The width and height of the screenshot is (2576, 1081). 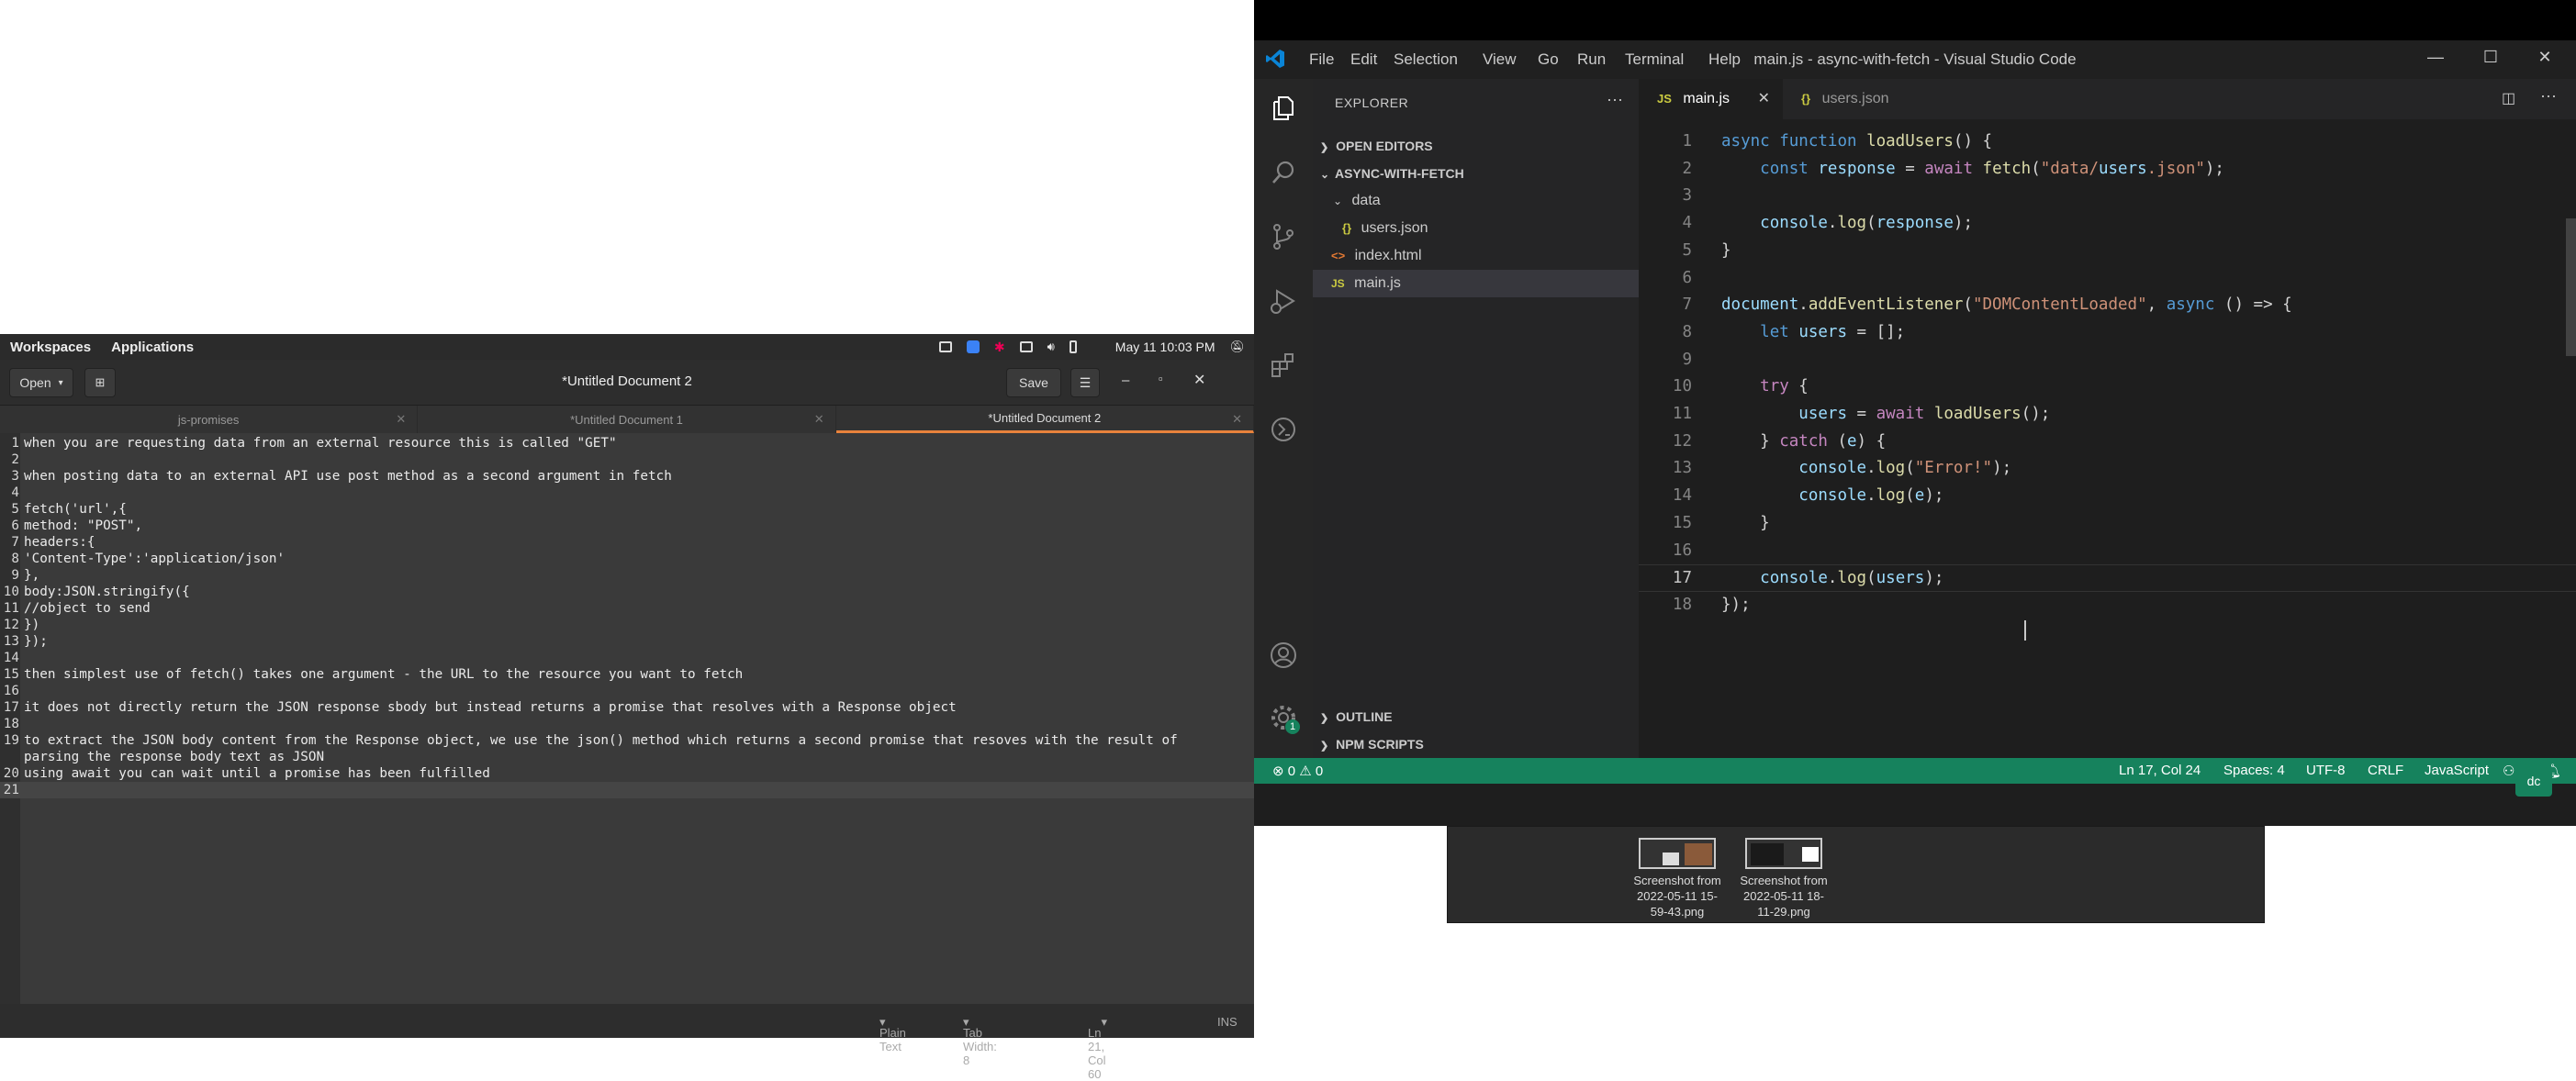 I want to click on maximize-icon: ▫, so click(x=1161, y=378).